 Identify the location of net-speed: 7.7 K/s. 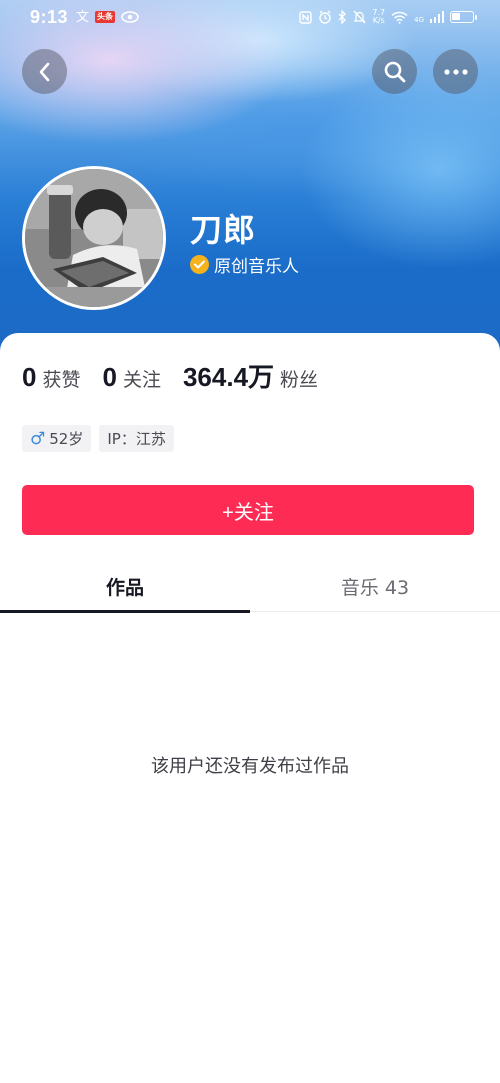
(378, 17).